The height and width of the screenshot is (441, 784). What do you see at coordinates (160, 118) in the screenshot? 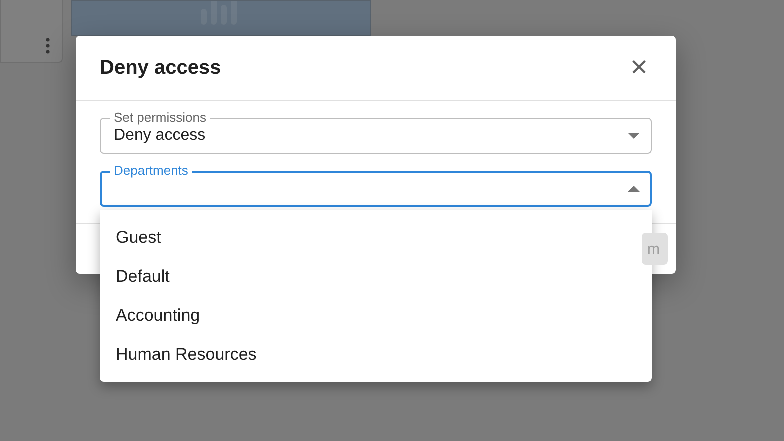
I see `field-label: Set permissions` at bounding box center [160, 118].